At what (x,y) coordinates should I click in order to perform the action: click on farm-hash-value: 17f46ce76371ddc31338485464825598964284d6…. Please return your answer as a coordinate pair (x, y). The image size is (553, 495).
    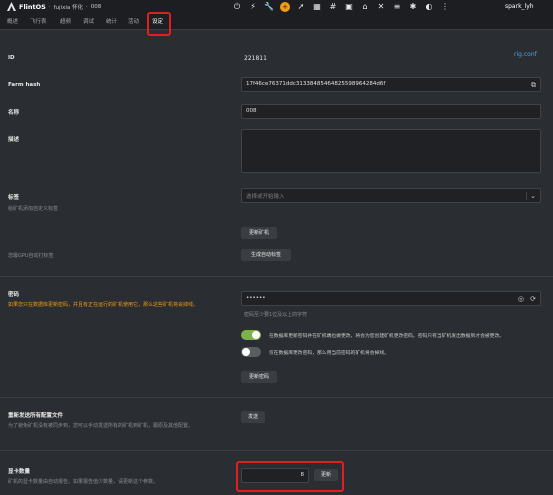
    Looking at the image, I should click on (316, 84).